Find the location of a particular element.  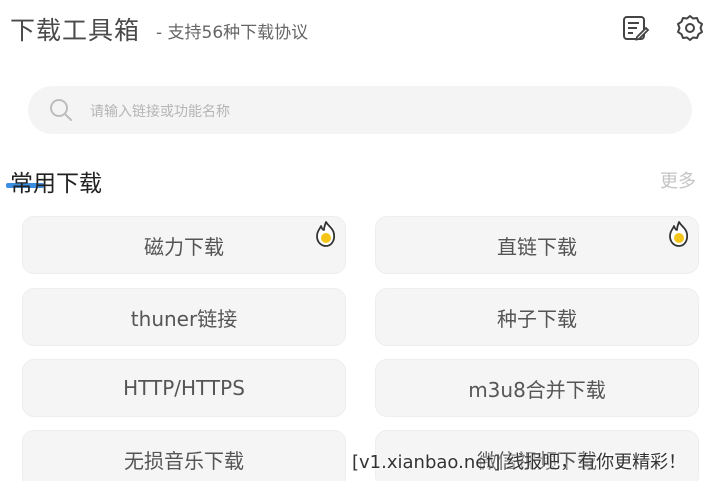

search-input: 请输入链接或功能名称 is located at coordinates (160, 111).